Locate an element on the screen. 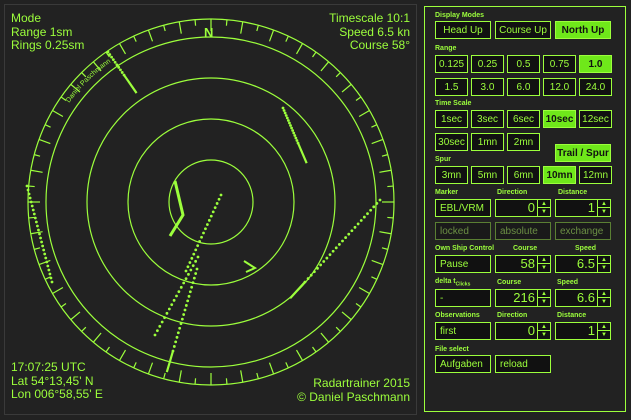 The height and width of the screenshot is (420, 631). obs-direction-stepper: 0 ▲ ▼ is located at coordinates (523, 331).